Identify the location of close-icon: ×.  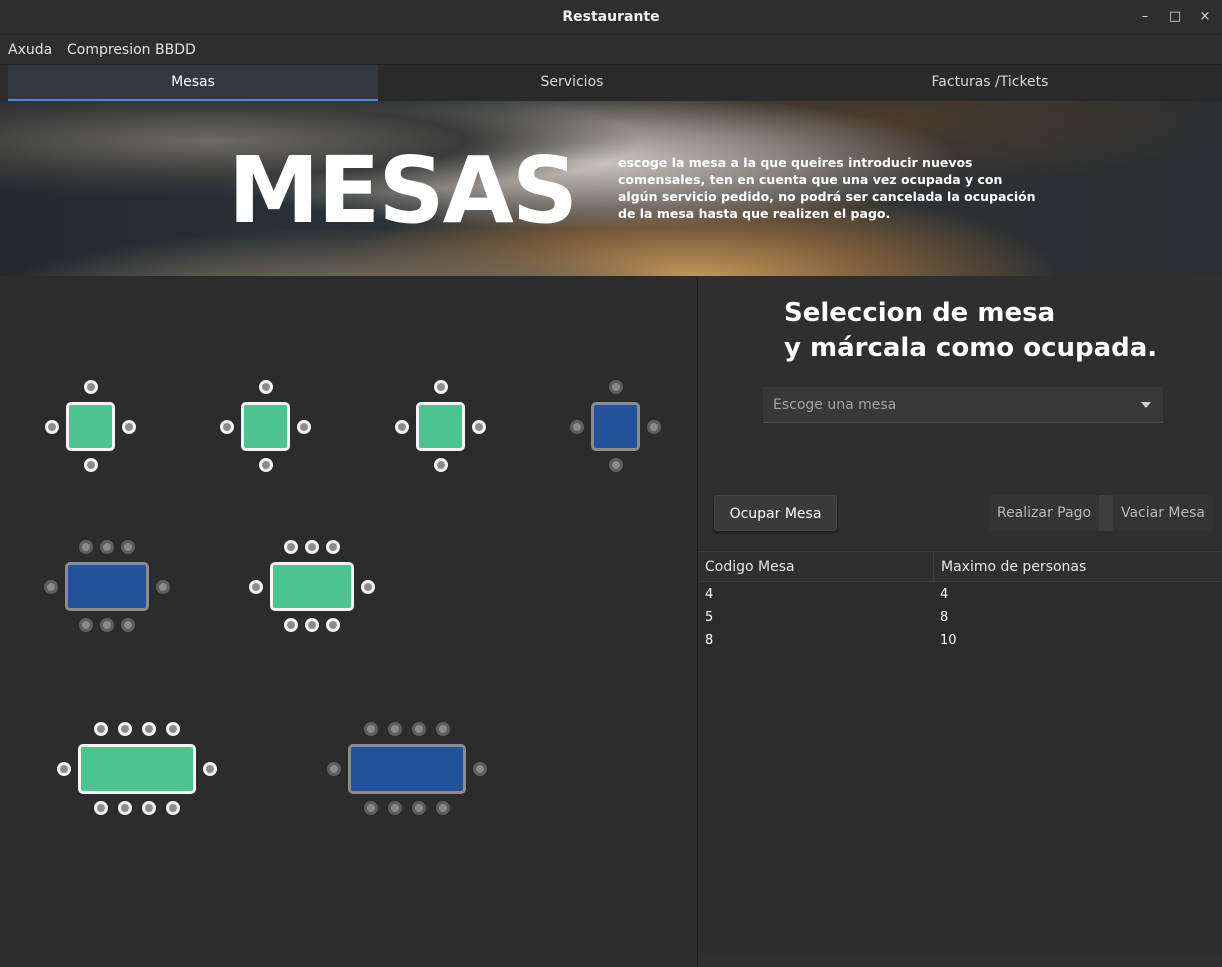
(1205, 17).